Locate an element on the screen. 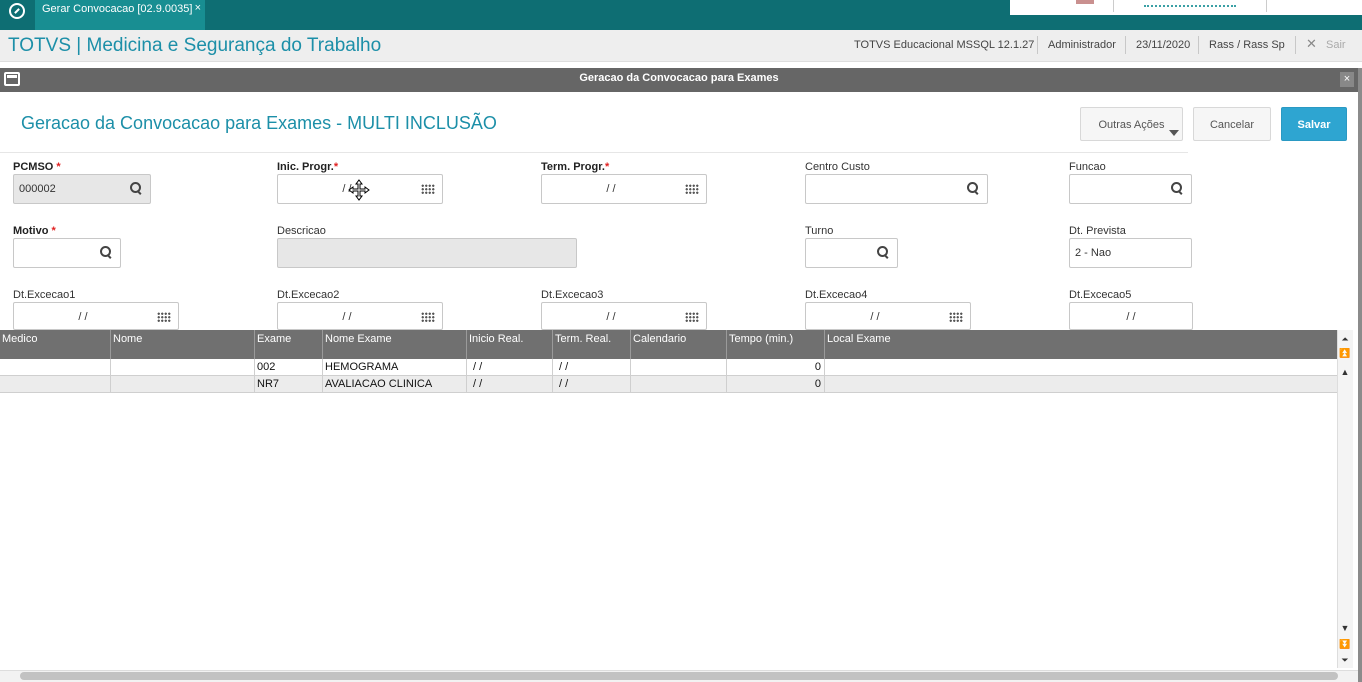 The image size is (1362, 682). date-label: 23/11/2020 is located at coordinates (1163, 45).